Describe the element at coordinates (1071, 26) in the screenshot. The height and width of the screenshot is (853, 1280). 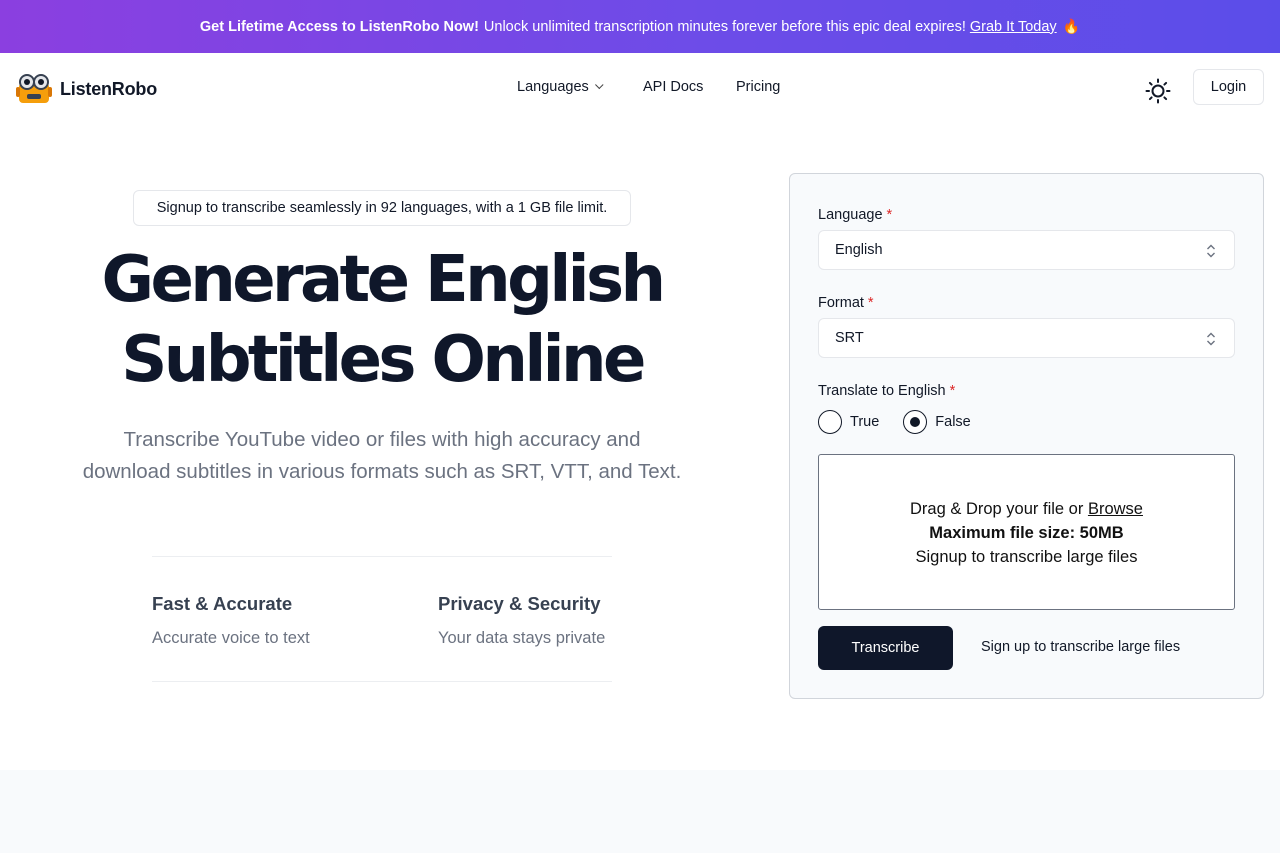
I see `fire-emoji: 🔥` at that location.